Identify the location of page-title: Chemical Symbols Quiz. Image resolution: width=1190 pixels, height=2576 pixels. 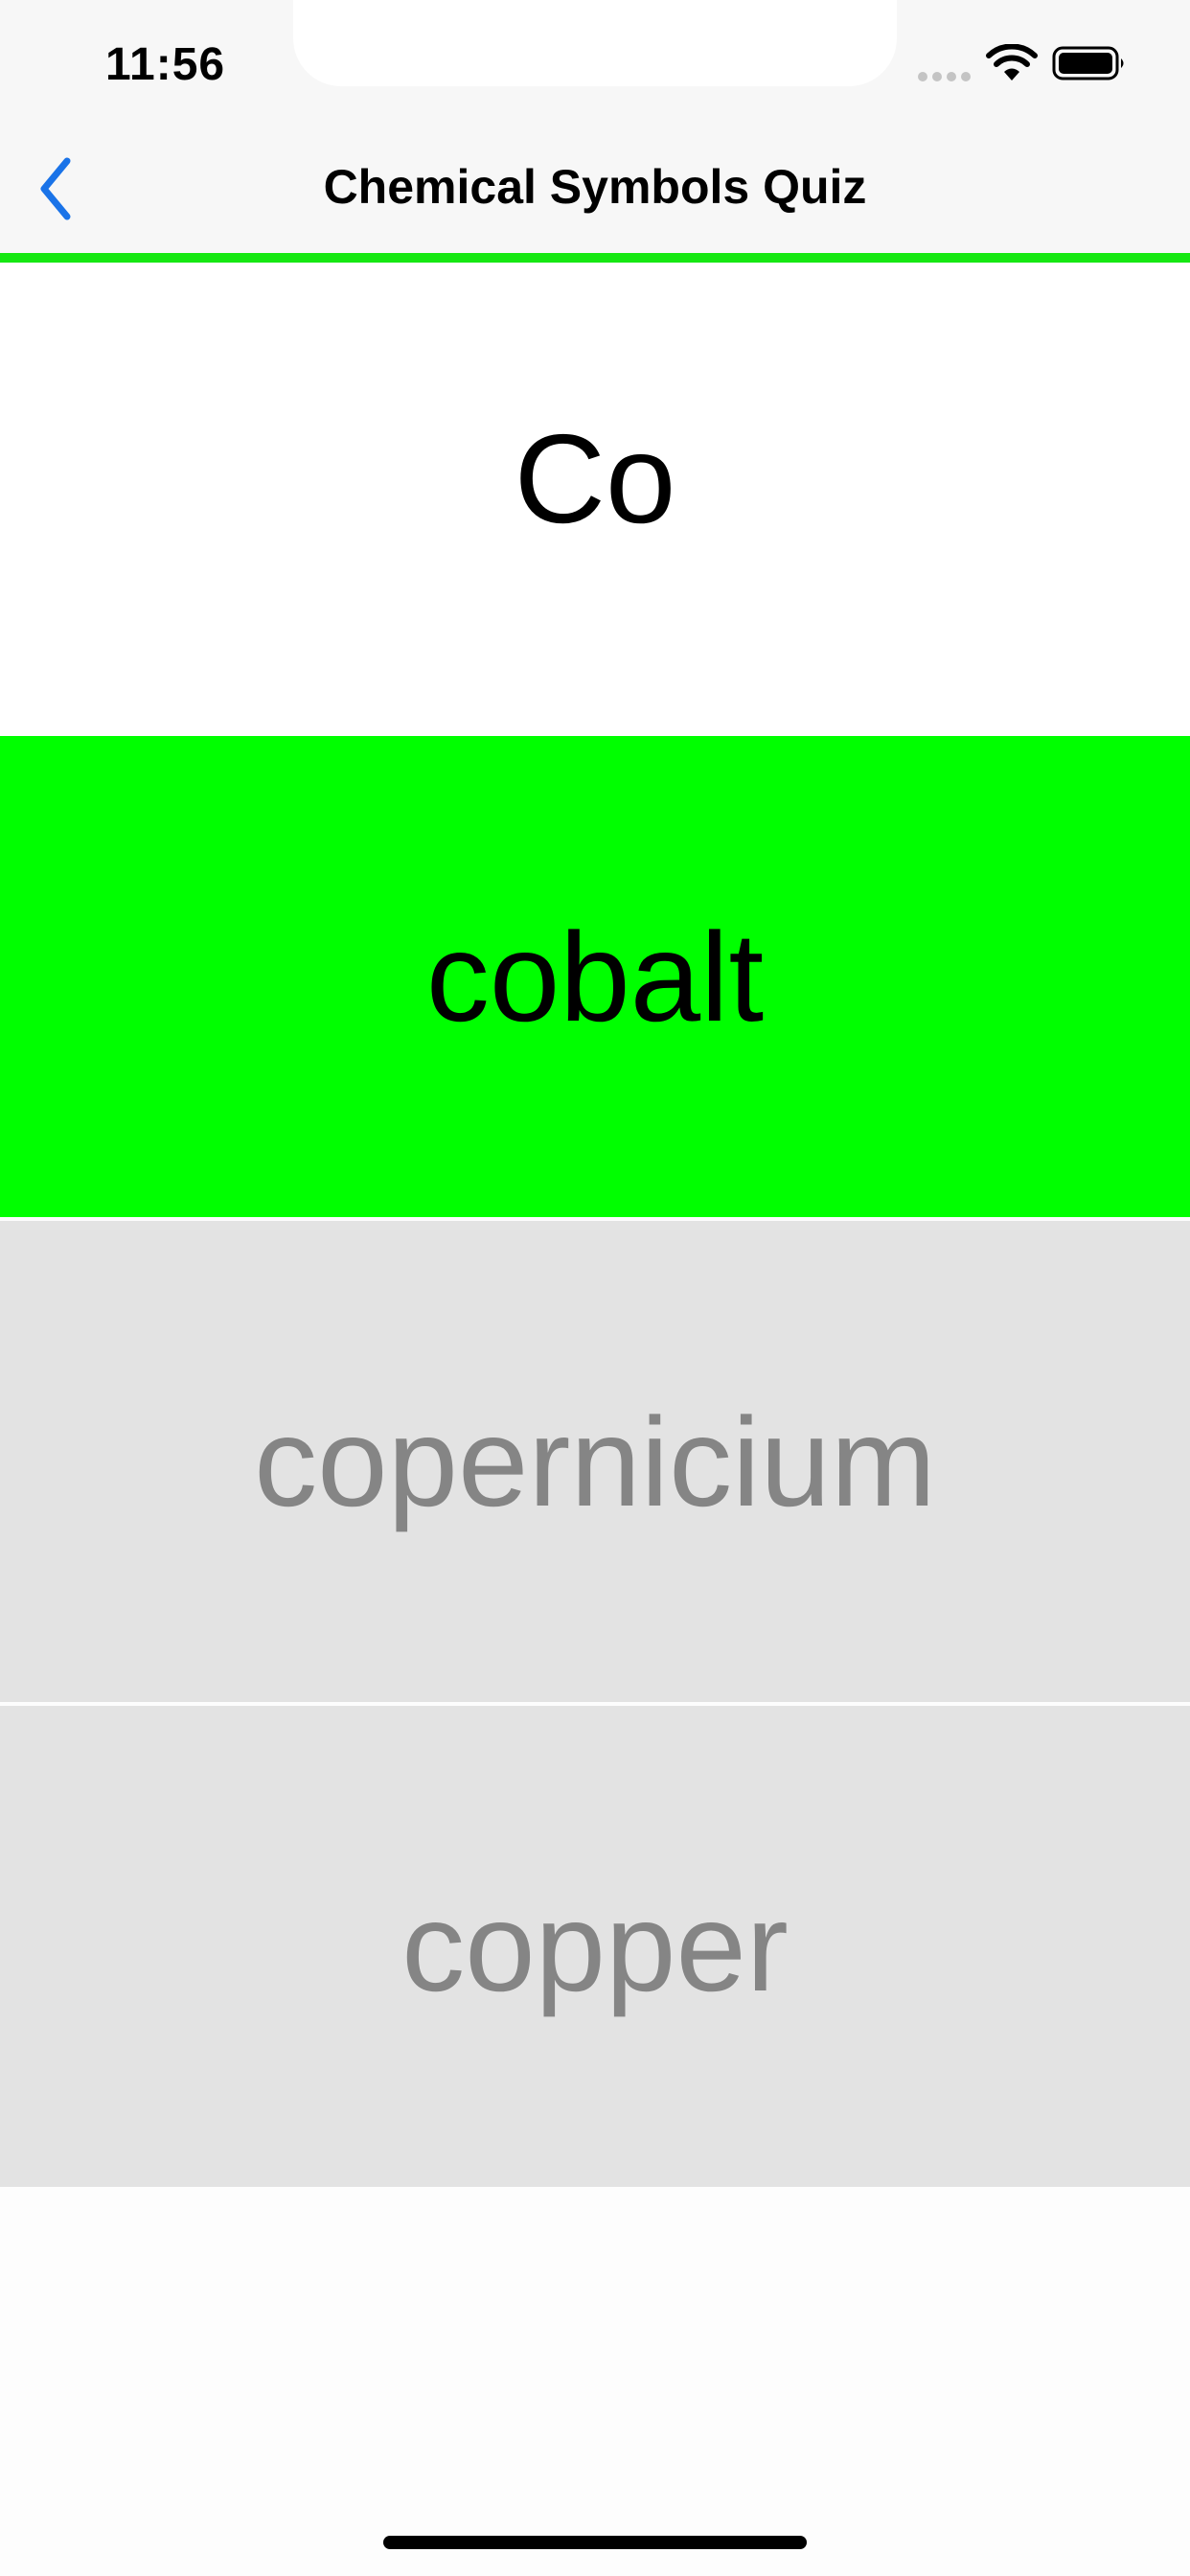
(595, 187).